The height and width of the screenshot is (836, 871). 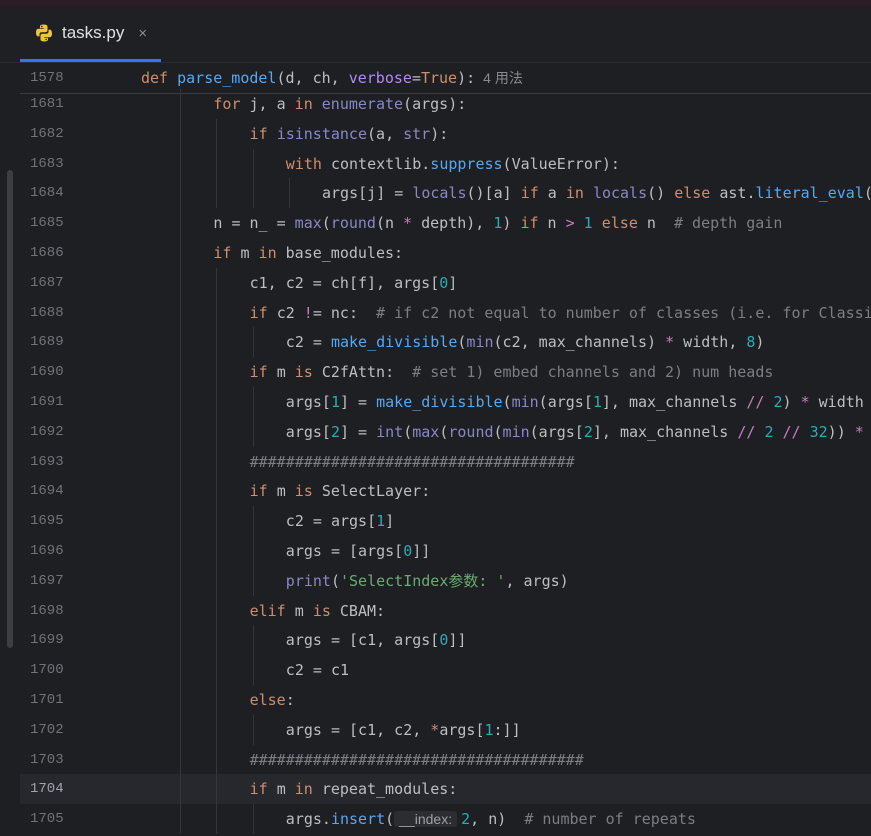 I want to click on code-line: 1702 args = [c1, c2, *args[1:]], so click(x=445, y=730).